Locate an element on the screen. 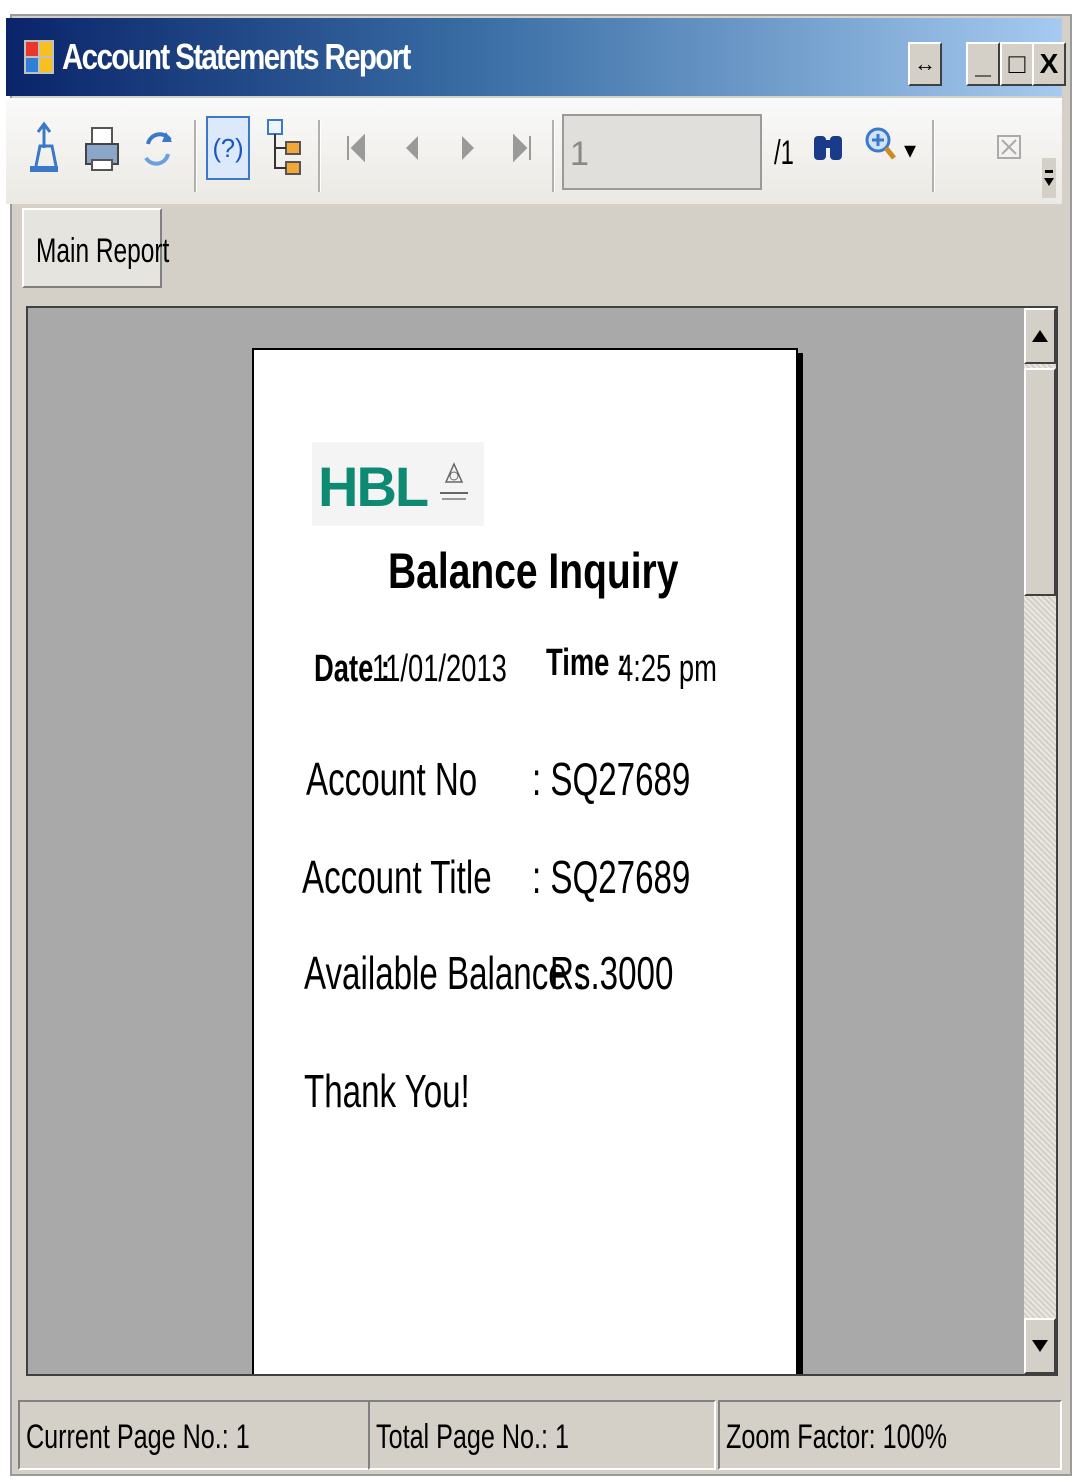 This screenshot has width=1078, height=1481. balance-value: Rs.3000 is located at coordinates (612, 973).